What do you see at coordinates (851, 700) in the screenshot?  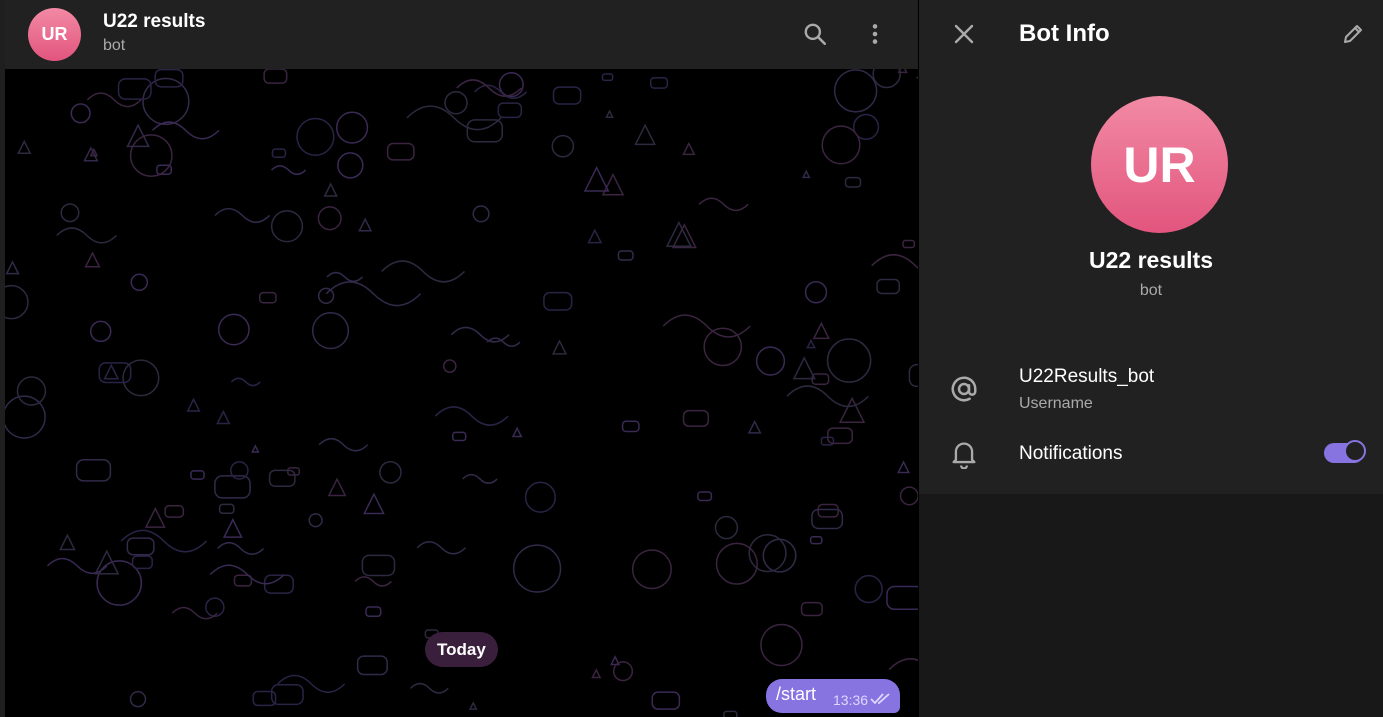 I see `message-time: 13:36` at bounding box center [851, 700].